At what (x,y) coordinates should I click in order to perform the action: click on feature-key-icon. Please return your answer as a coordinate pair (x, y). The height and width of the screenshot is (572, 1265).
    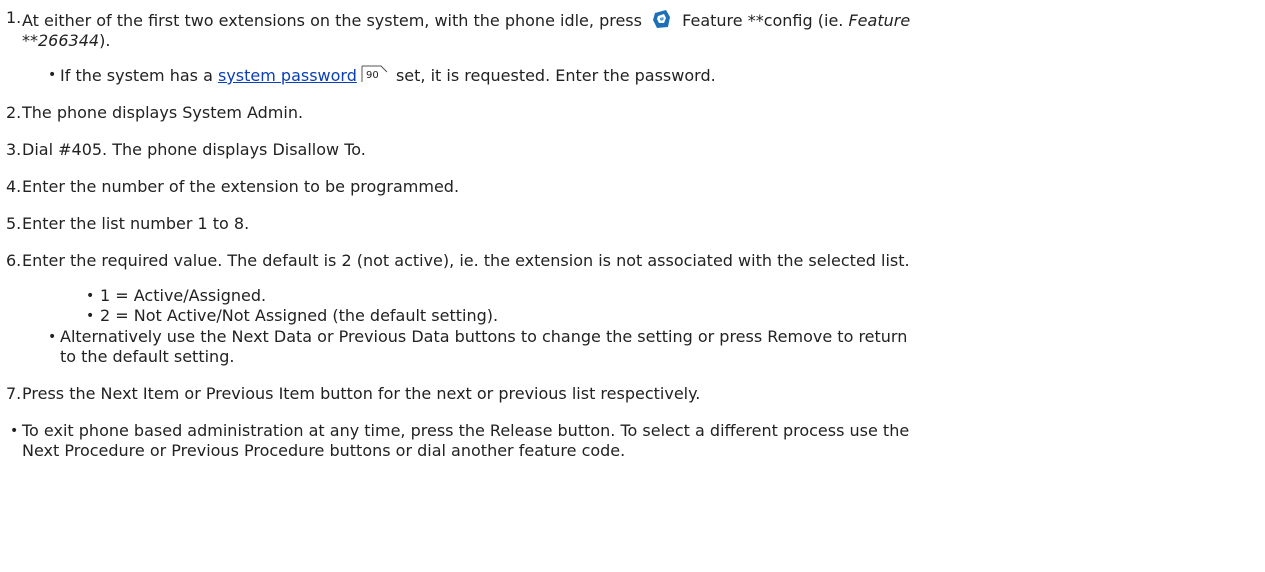
    Looking at the image, I should click on (662, 19).